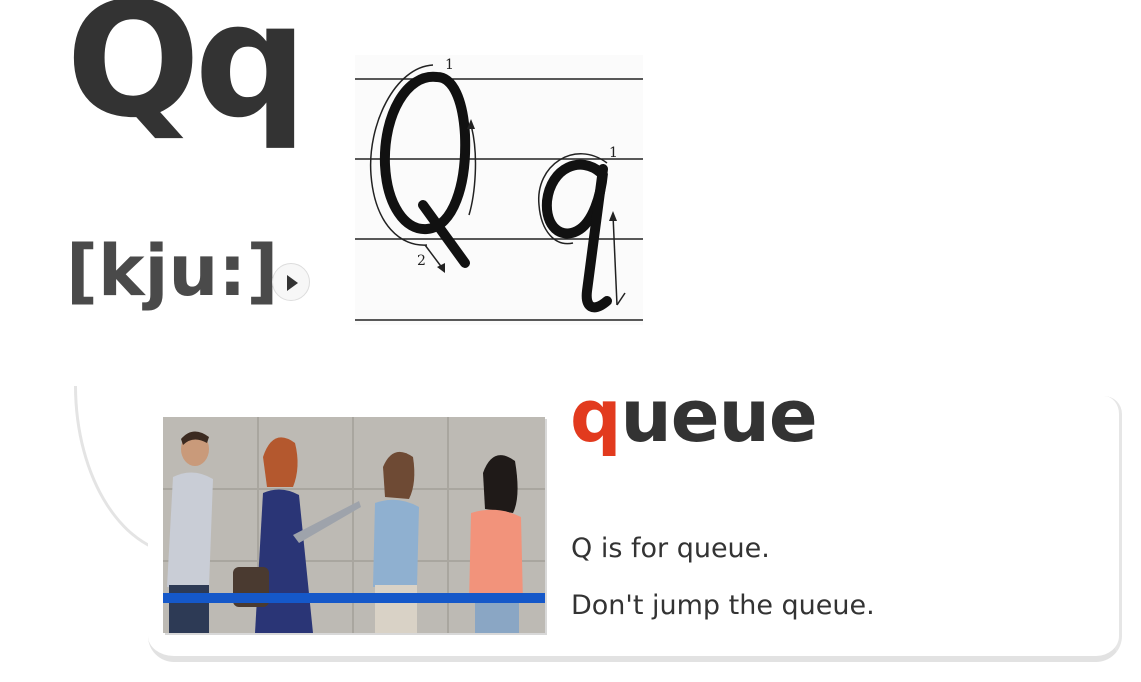 Image resolution: width=1141 pixels, height=682 pixels. Describe the element at coordinates (719, 416) in the screenshot. I see `word-rest: ueue` at that location.